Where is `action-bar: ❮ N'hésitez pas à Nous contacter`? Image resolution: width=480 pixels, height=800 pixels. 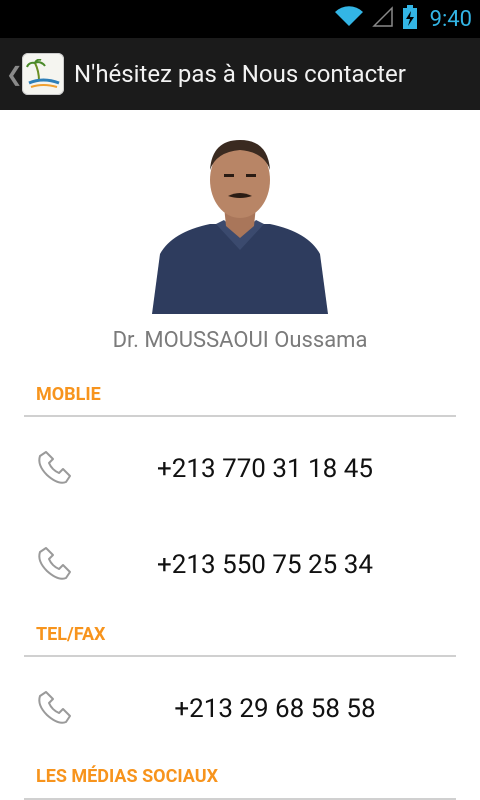
action-bar: ❮ N'hésitez pas à Nous contacter is located at coordinates (240, 74).